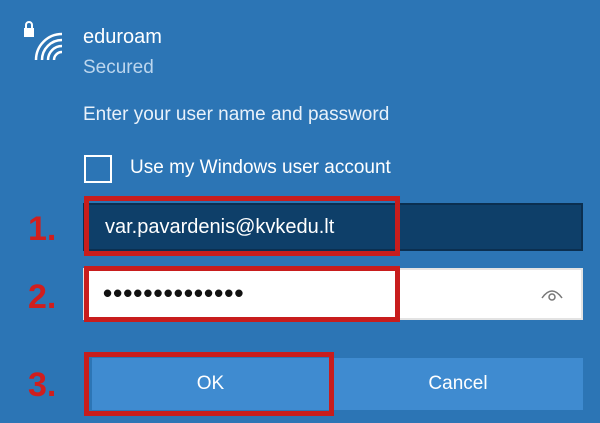  Describe the element at coordinates (118, 67) in the screenshot. I see `network-status: Secured` at that location.